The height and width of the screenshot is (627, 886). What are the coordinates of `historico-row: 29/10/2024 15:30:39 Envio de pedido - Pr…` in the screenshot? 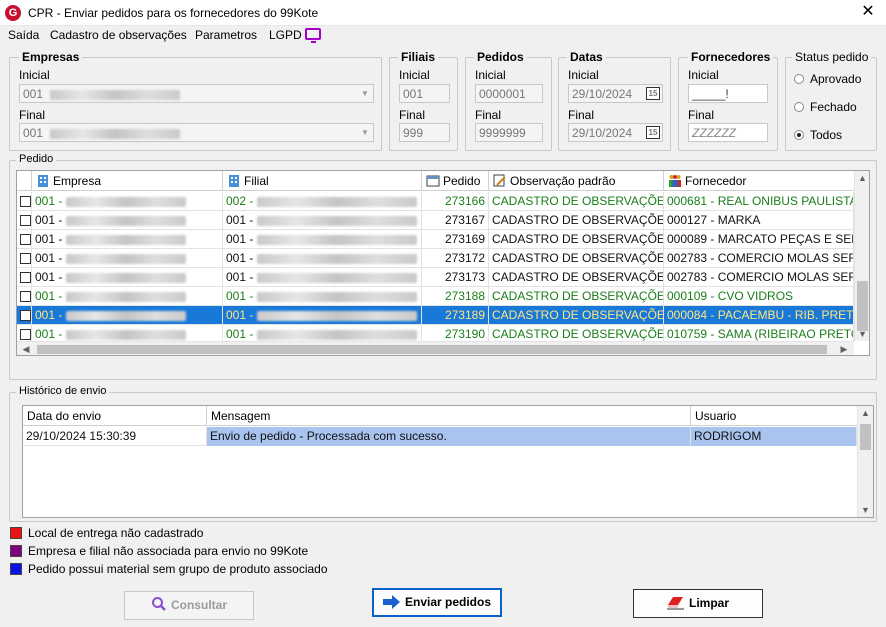 It's located at (440, 436).